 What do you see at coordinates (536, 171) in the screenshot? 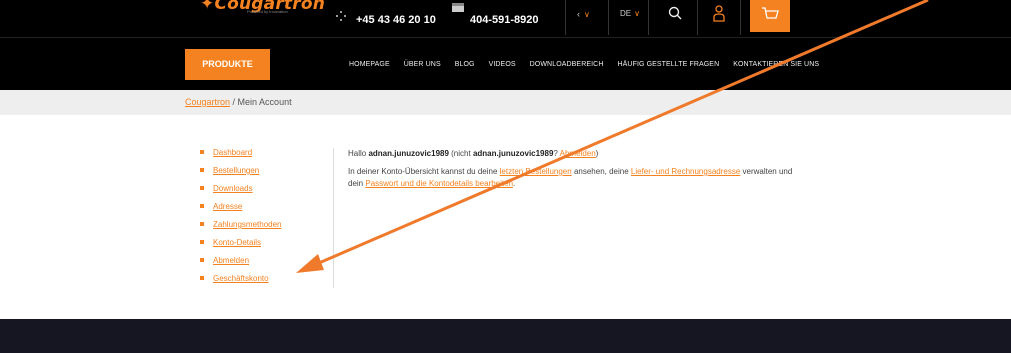
I see `recent-orders-link: letzten Bestellungen` at bounding box center [536, 171].